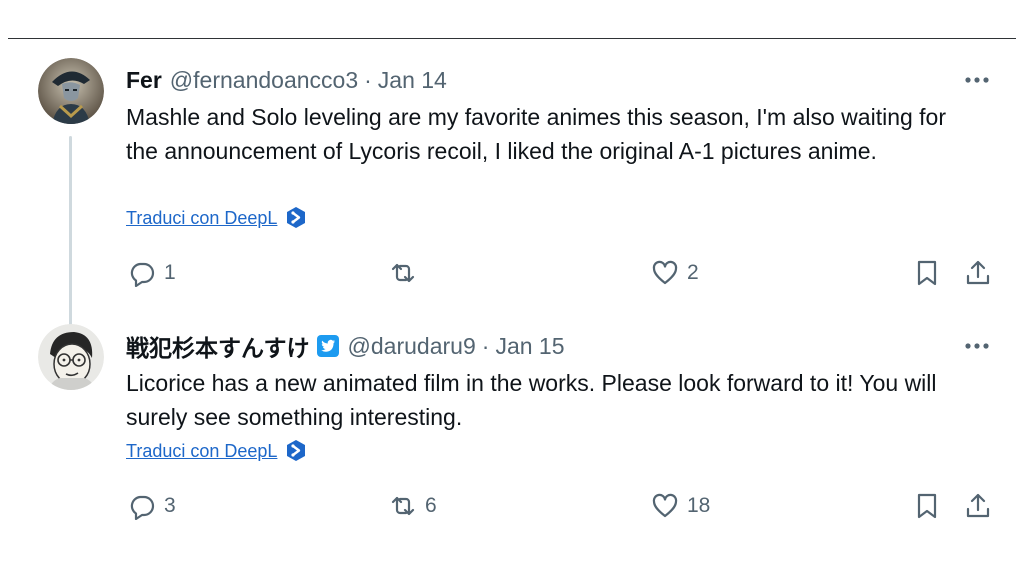 Image resolution: width=1024 pixels, height=576 pixels. Describe the element at coordinates (70, 231) in the screenshot. I see `thread-connector-line` at that location.